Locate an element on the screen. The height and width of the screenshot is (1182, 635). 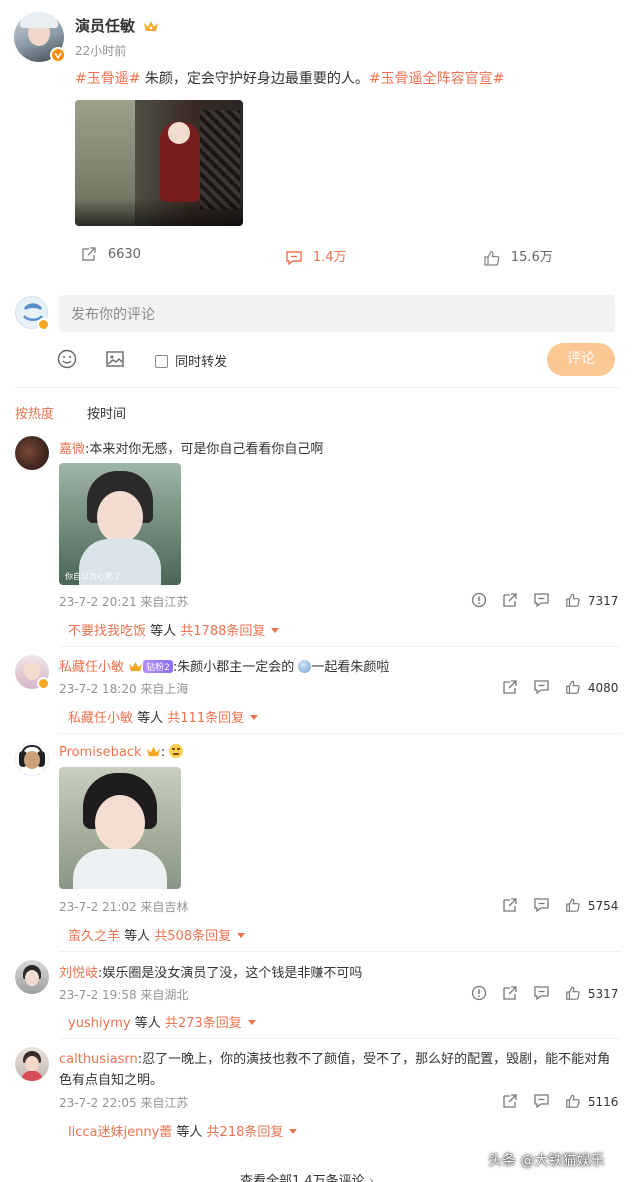
tab-sort-time-label: 按时间 is located at coordinates (107, 414).